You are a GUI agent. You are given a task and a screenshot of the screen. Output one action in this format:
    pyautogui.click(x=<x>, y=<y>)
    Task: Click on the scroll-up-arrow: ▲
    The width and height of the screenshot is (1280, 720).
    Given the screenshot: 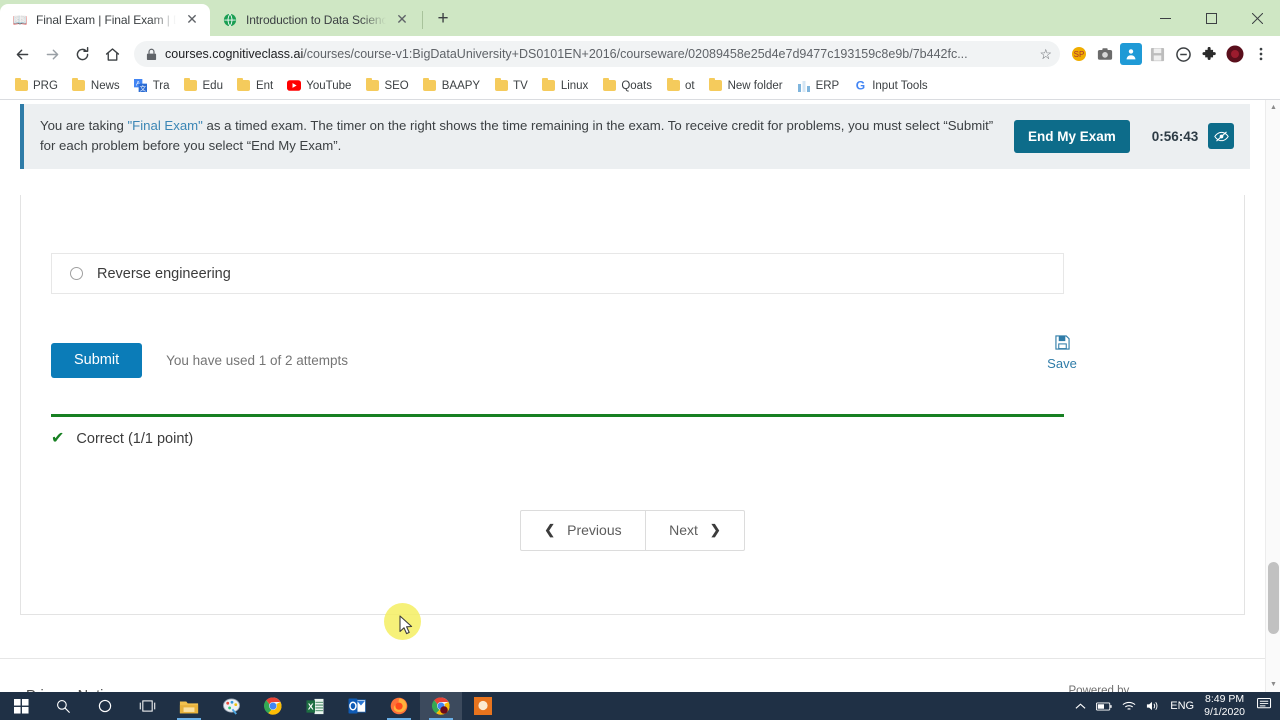 What is the action you would take?
    pyautogui.click(x=1273, y=107)
    